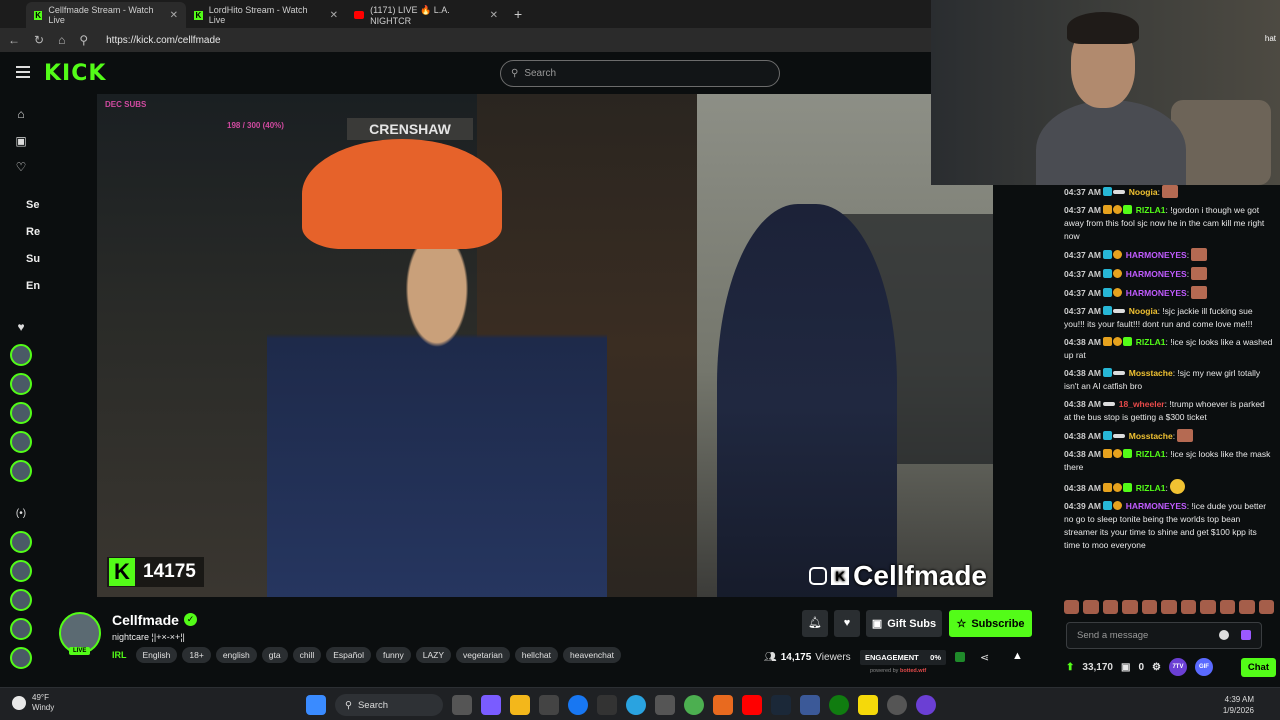 This screenshot has width=1280, height=720. Describe the element at coordinates (984, 657) in the screenshot. I see `share-icon: ⋖` at that location.